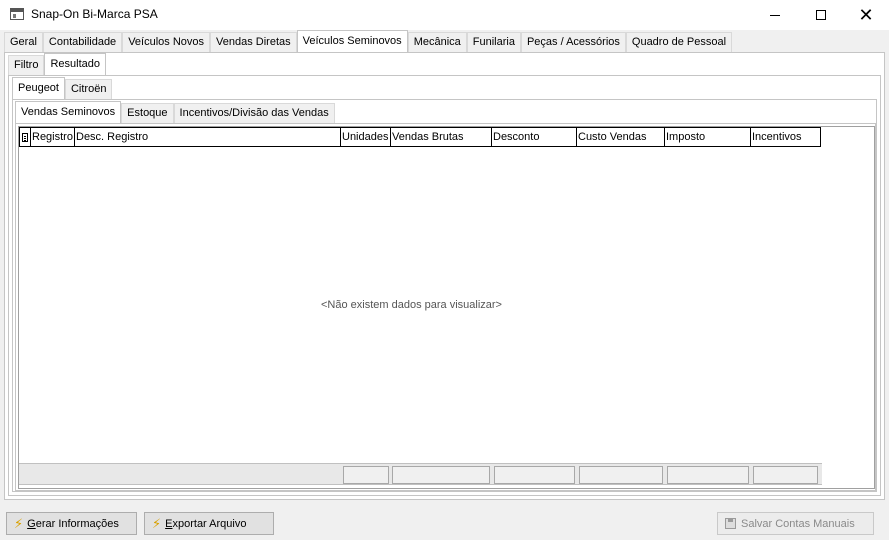  I want to click on column-header-incentivos: Incentivos, so click(786, 137).